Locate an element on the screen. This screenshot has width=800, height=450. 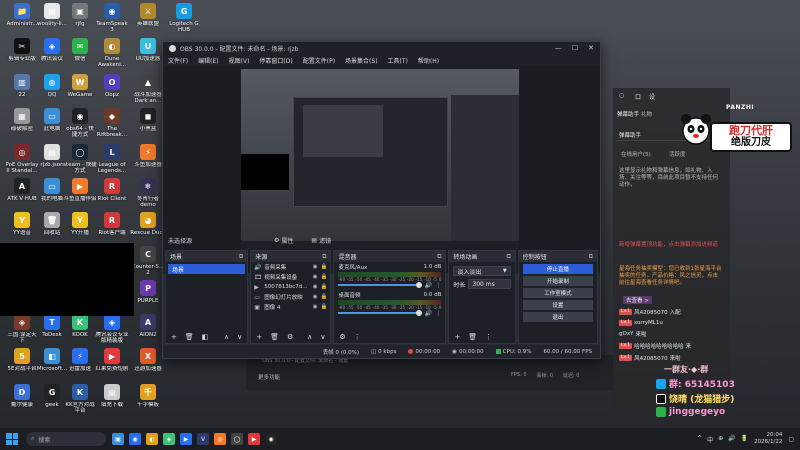
preview-canvas is located at coordinates (380, 159).